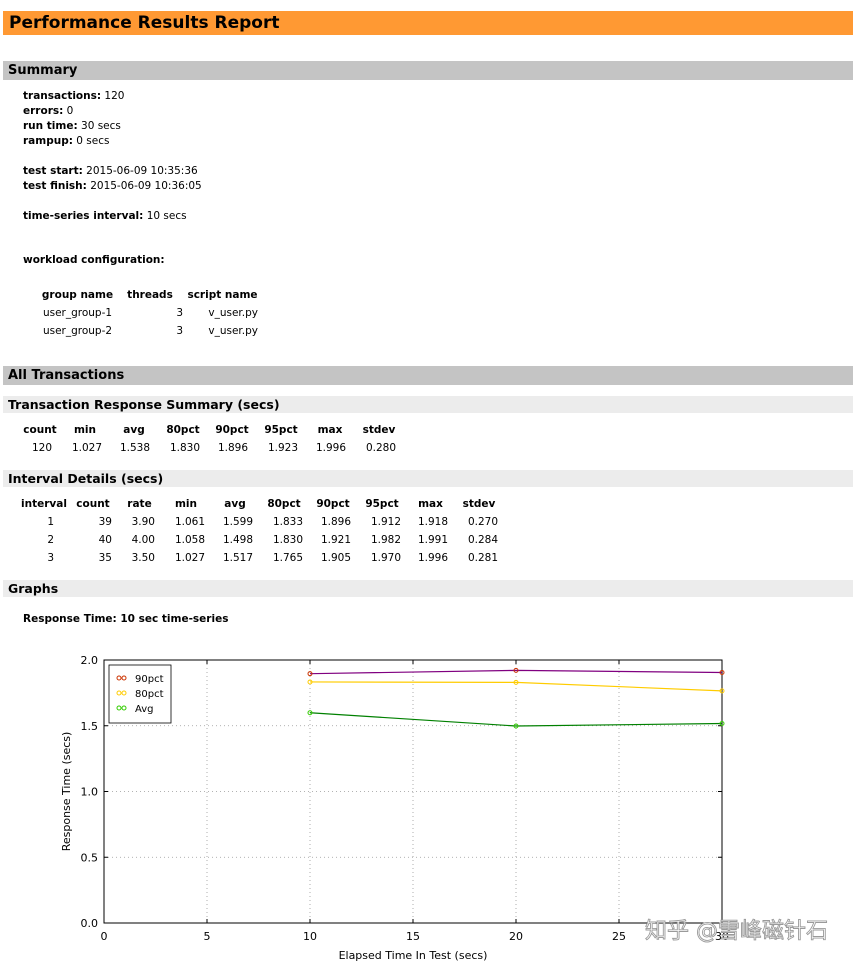 This screenshot has width=853, height=968. I want to click on y-axis-label: Response Time (secs), so click(66, 792).